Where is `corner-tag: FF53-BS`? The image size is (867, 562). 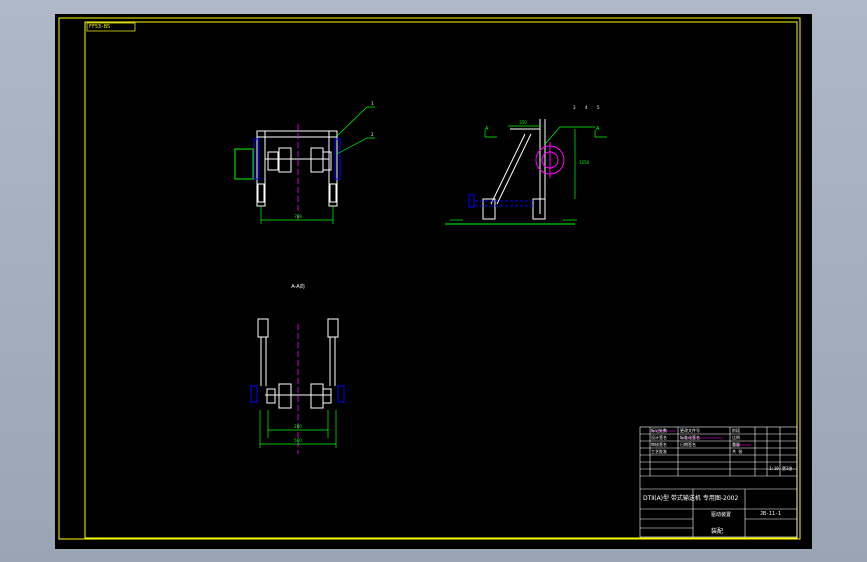 corner-tag: FF53-BS is located at coordinates (100, 27).